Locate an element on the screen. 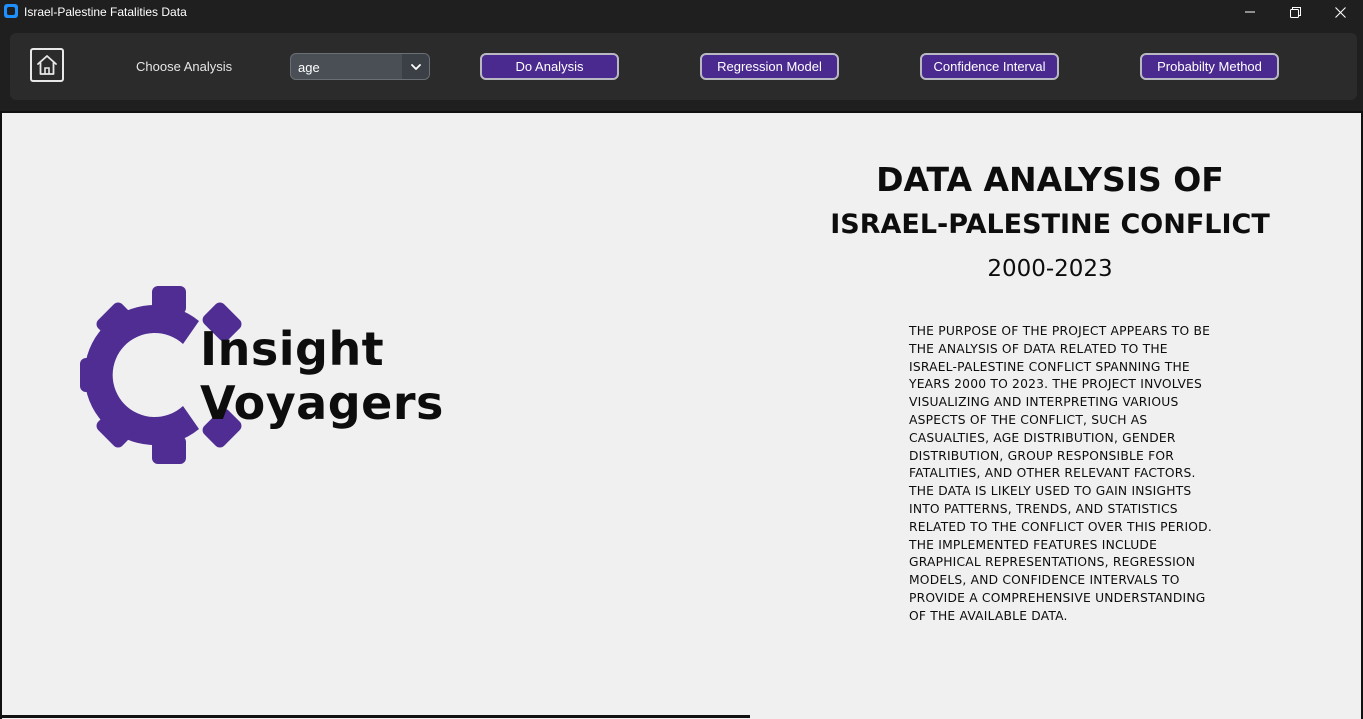 The height and width of the screenshot is (719, 1363). probability-method-button: Probabilty Method is located at coordinates (1209, 66).